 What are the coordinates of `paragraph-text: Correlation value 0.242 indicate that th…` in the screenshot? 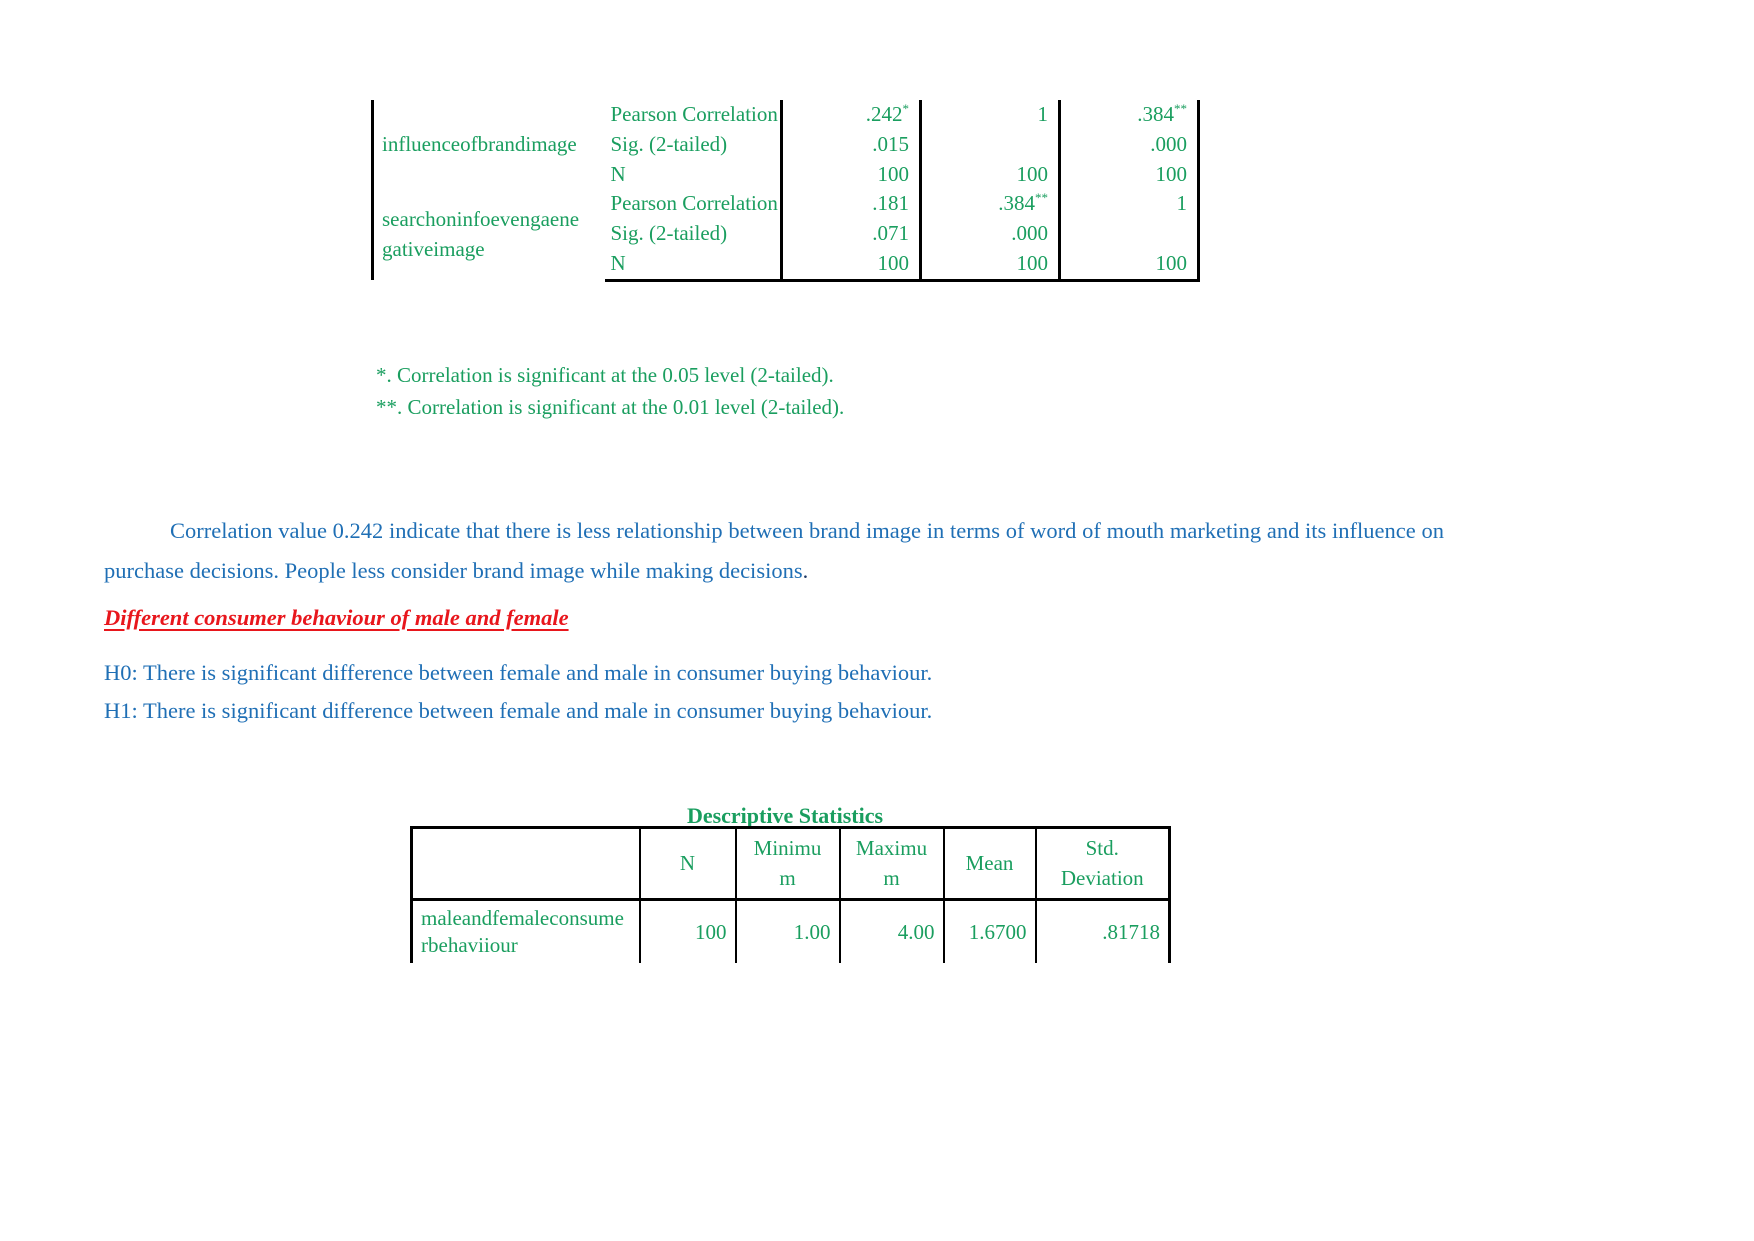 It's located at (774, 550).